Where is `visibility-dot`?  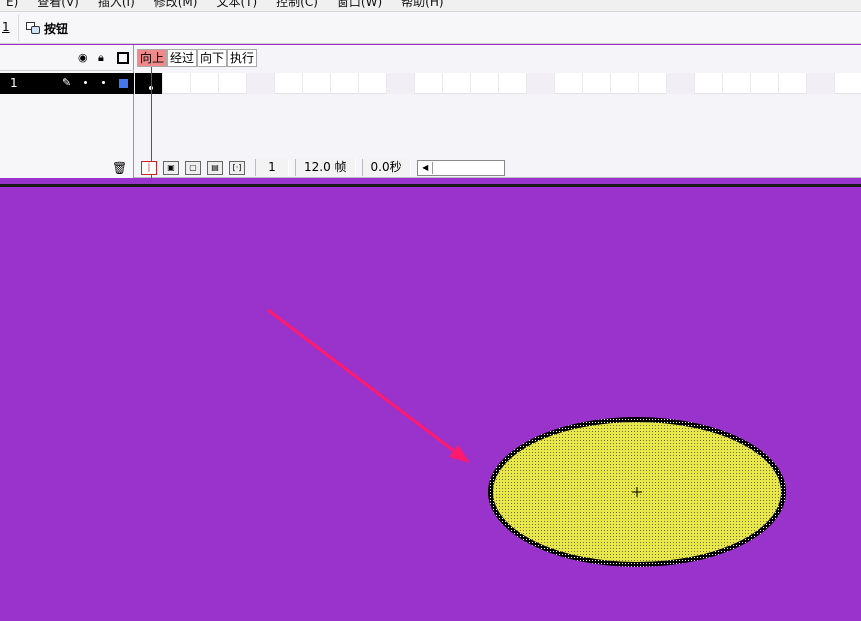 visibility-dot is located at coordinates (85, 82).